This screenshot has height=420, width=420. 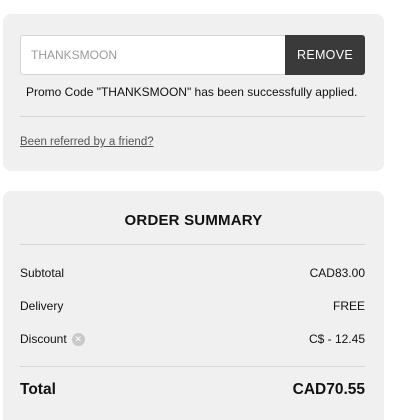 I want to click on total-value: CAD70.55, so click(x=328, y=389).